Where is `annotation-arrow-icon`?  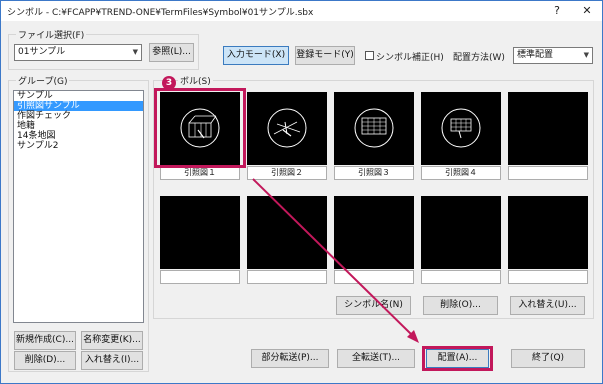
annotation-arrow-icon is located at coordinates (335, 260).